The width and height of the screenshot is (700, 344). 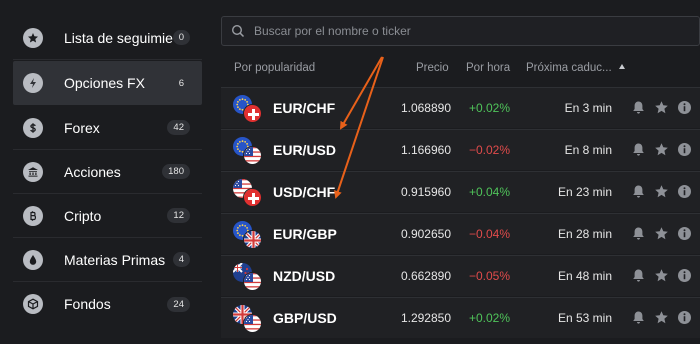 I want to click on sidebar-item-crypto: Cripto 12, so click(x=107, y=216).